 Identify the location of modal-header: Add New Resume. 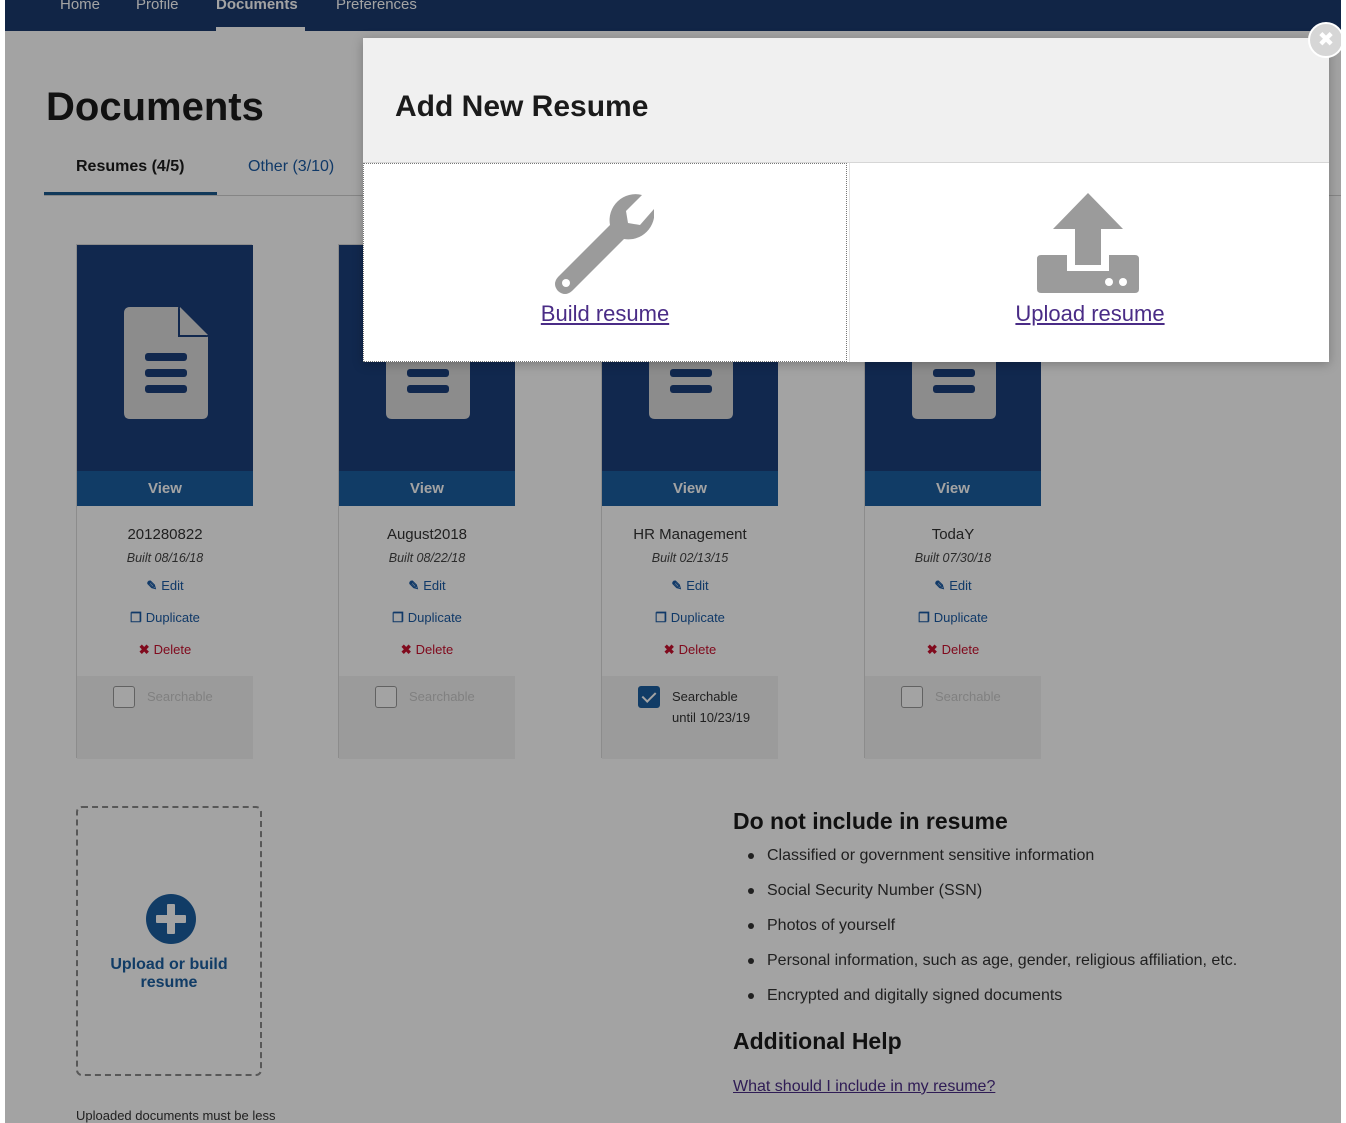
(846, 100).